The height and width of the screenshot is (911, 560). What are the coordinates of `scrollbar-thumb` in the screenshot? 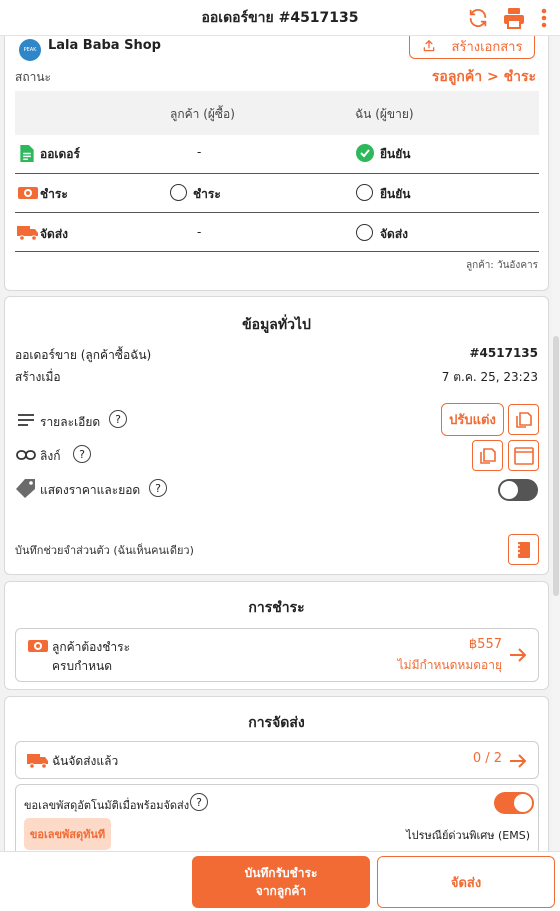 It's located at (556, 466).